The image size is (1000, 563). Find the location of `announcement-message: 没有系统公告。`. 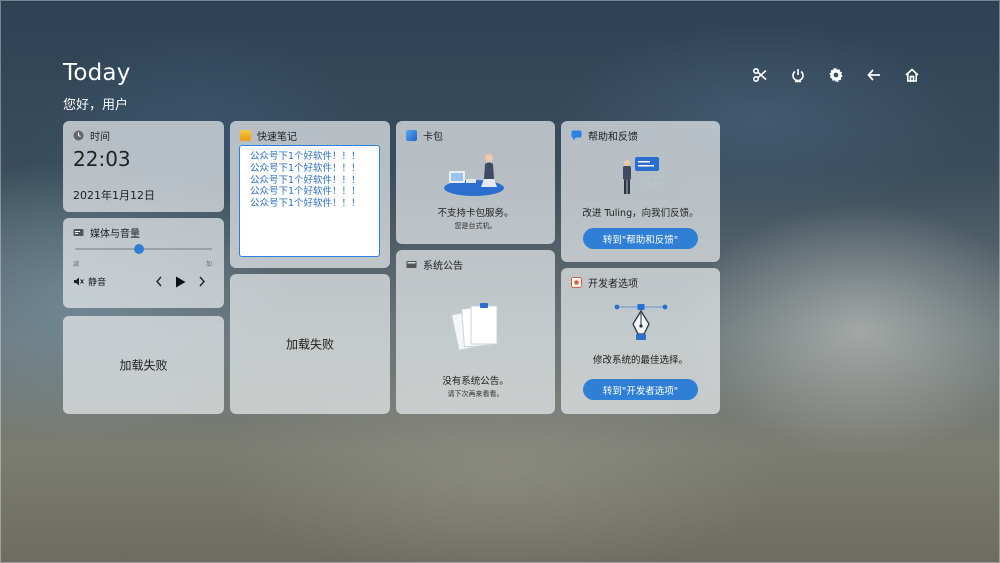

announcement-message: 没有系统公告。 is located at coordinates (475, 381).